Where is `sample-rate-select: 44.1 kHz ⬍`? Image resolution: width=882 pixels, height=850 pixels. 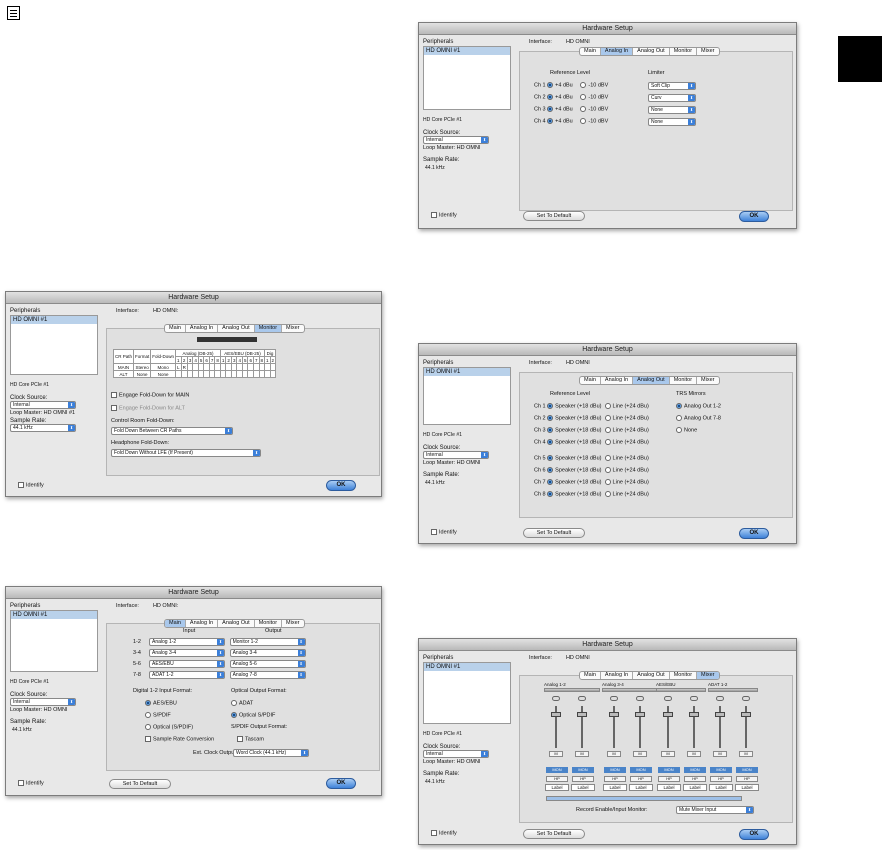
sample-rate-select: 44.1 kHz ⬍ is located at coordinates (43, 428).